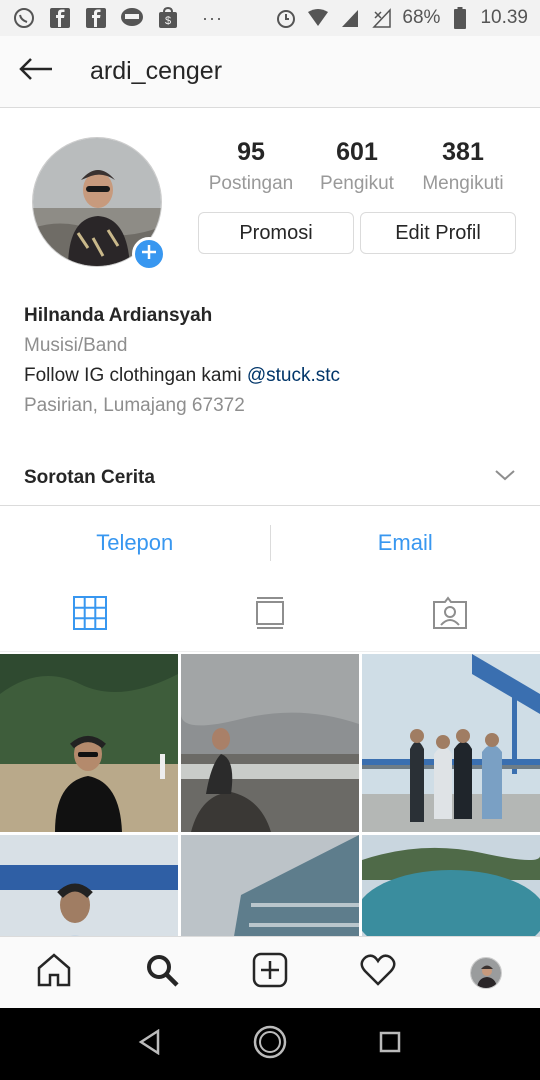  I want to click on grid-icon, so click(90, 615).